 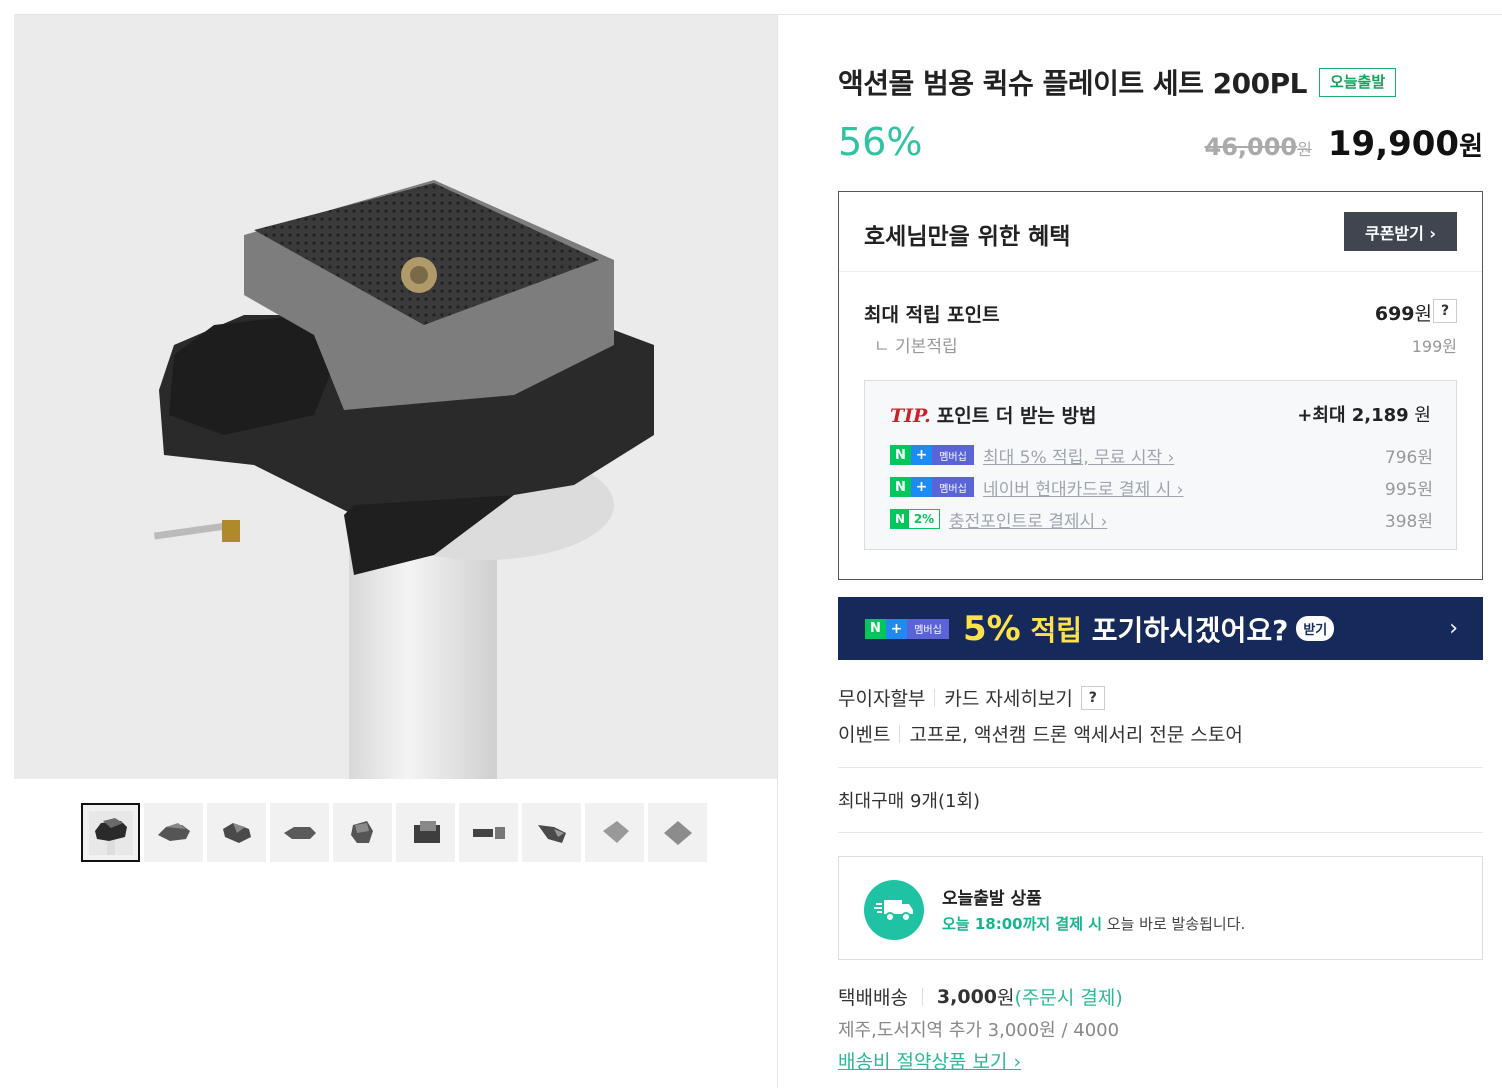 What do you see at coordinates (1075, 733) in the screenshot?
I see `event-text: 고프로, 액션캠 드론 액세서리 전문 스토어` at bounding box center [1075, 733].